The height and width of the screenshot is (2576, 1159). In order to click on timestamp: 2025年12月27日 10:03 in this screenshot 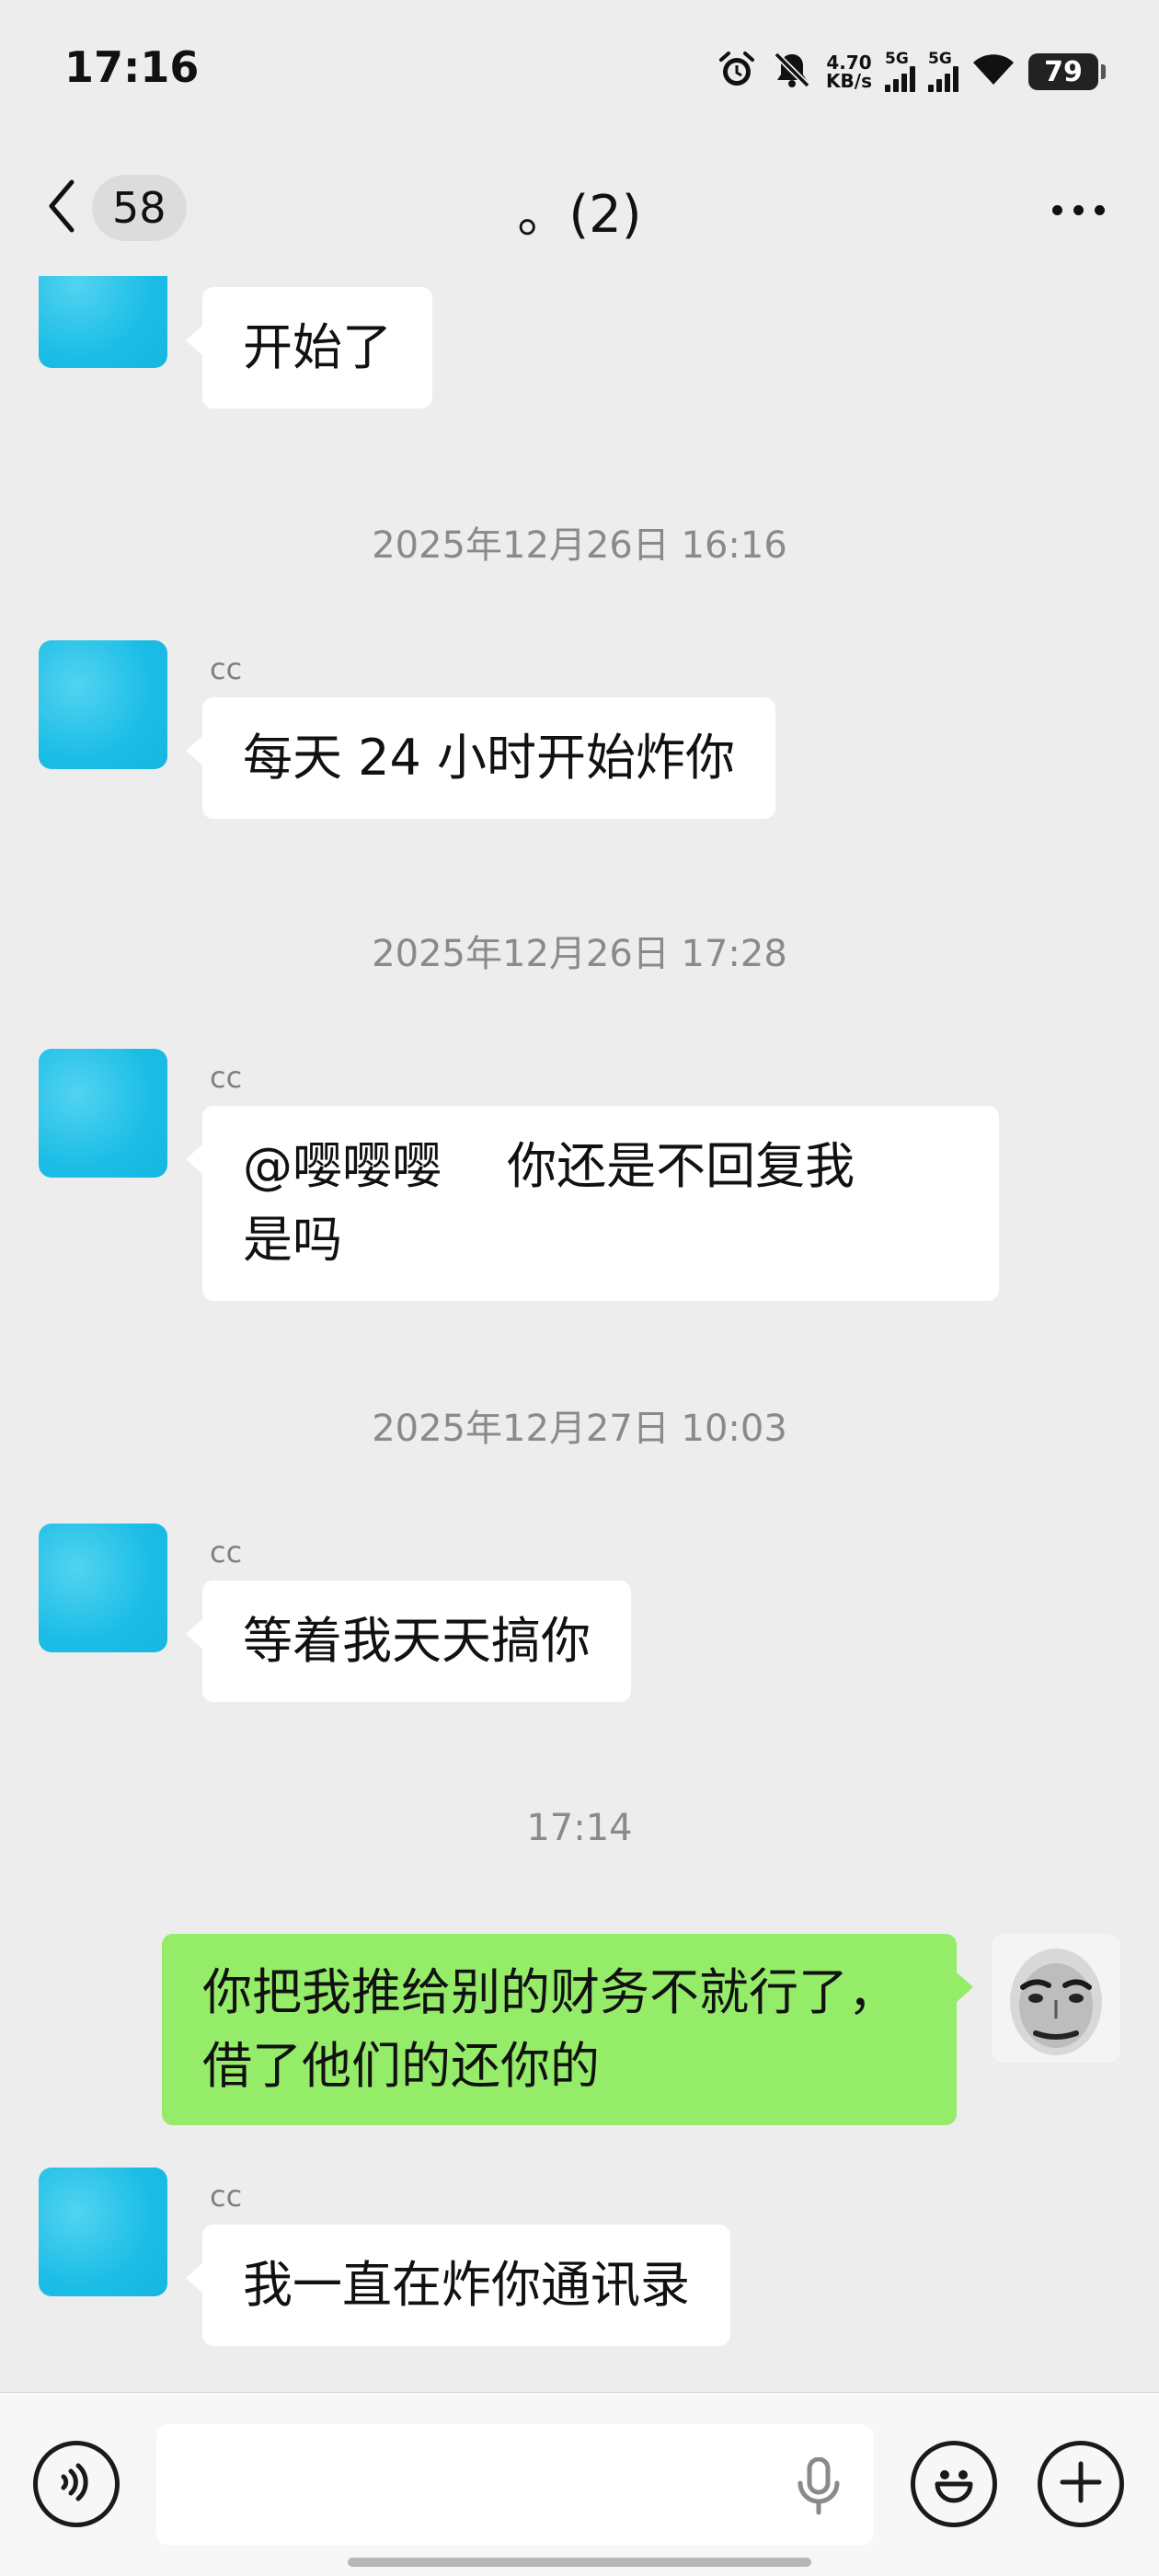, I will do `click(579, 1429)`.